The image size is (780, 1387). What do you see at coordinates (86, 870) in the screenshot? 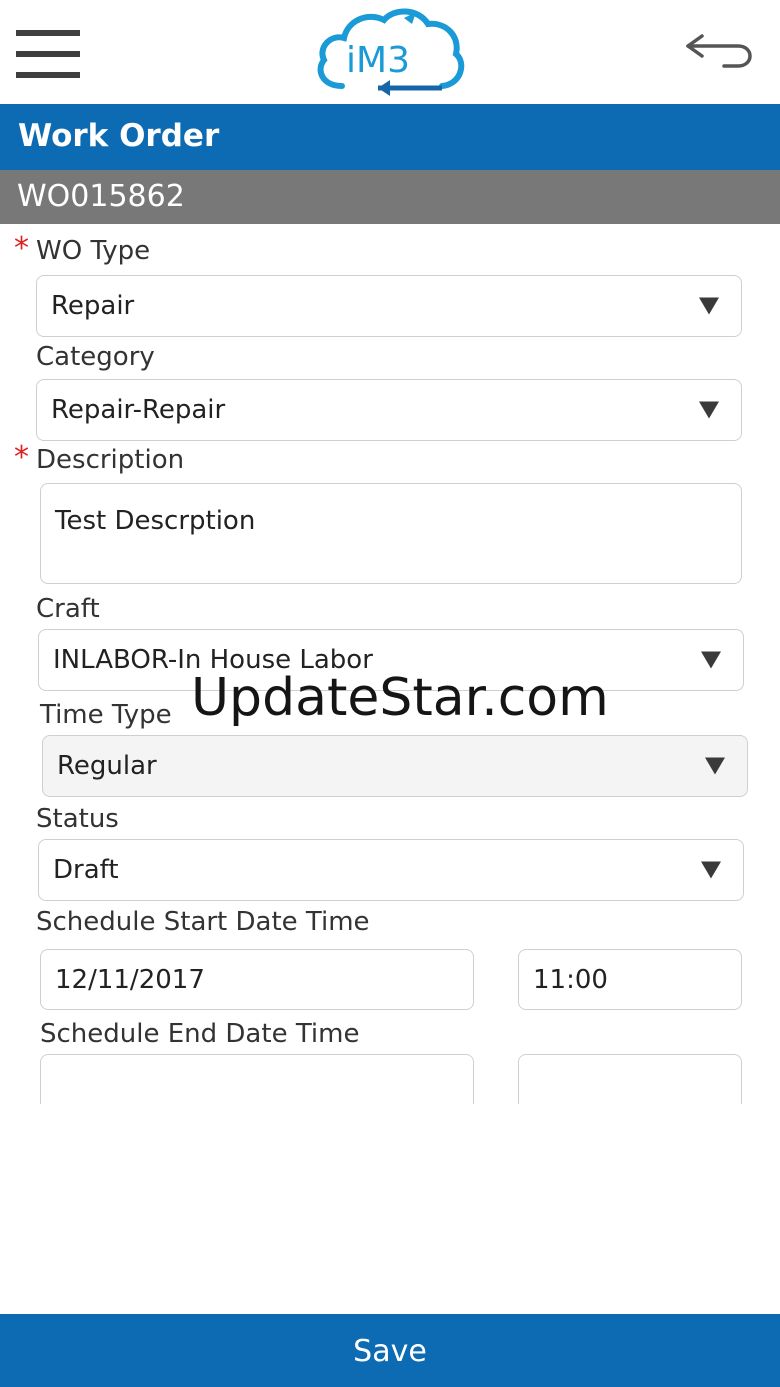
I see `status-value: Draft` at bounding box center [86, 870].